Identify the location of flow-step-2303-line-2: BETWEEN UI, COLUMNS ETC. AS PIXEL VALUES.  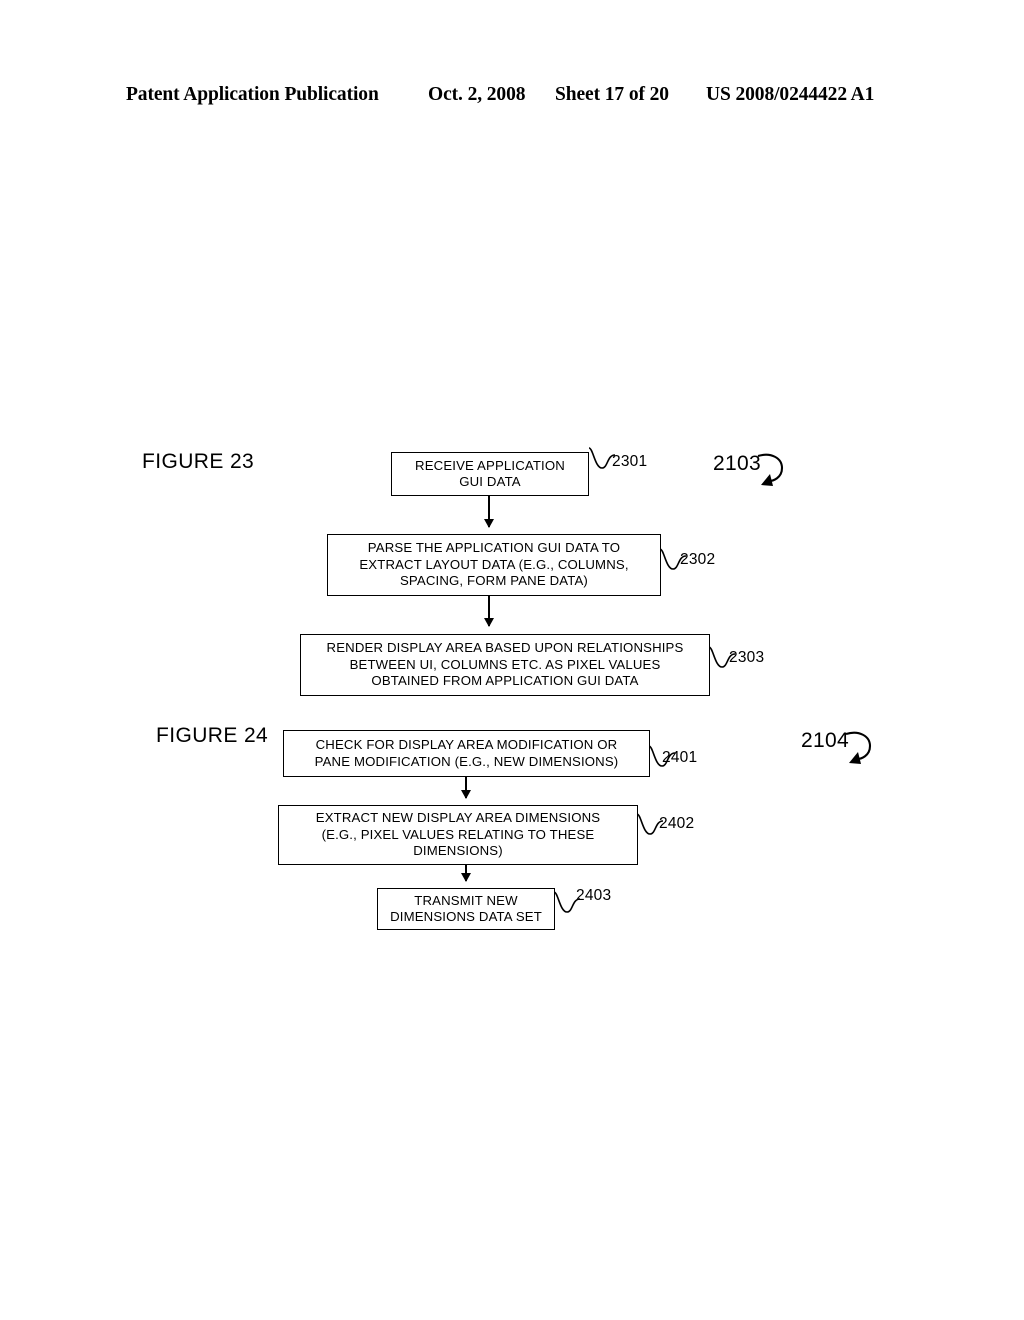
(505, 664).